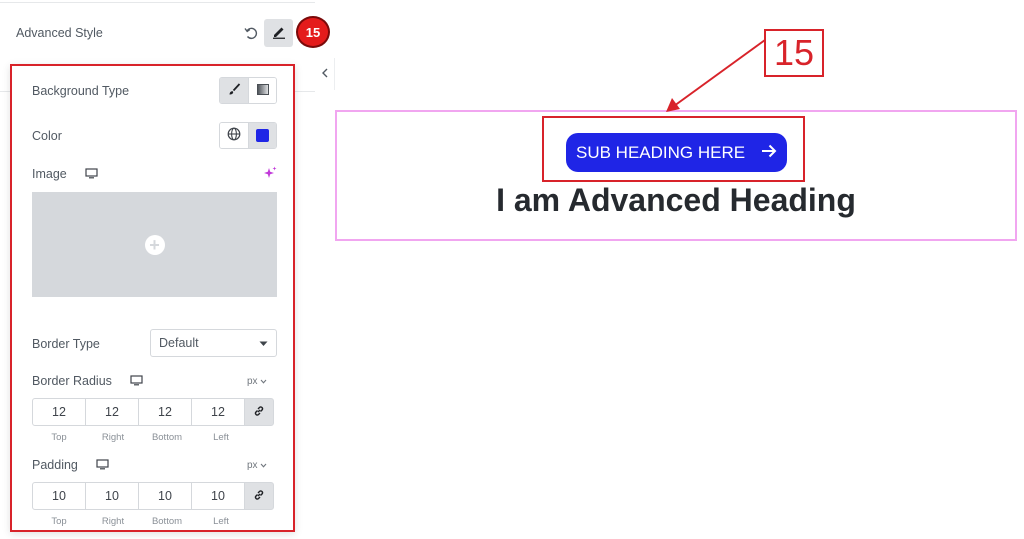  What do you see at coordinates (157, 2) in the screenshot?
I see `top-divider` at bounding box center [157, 2].